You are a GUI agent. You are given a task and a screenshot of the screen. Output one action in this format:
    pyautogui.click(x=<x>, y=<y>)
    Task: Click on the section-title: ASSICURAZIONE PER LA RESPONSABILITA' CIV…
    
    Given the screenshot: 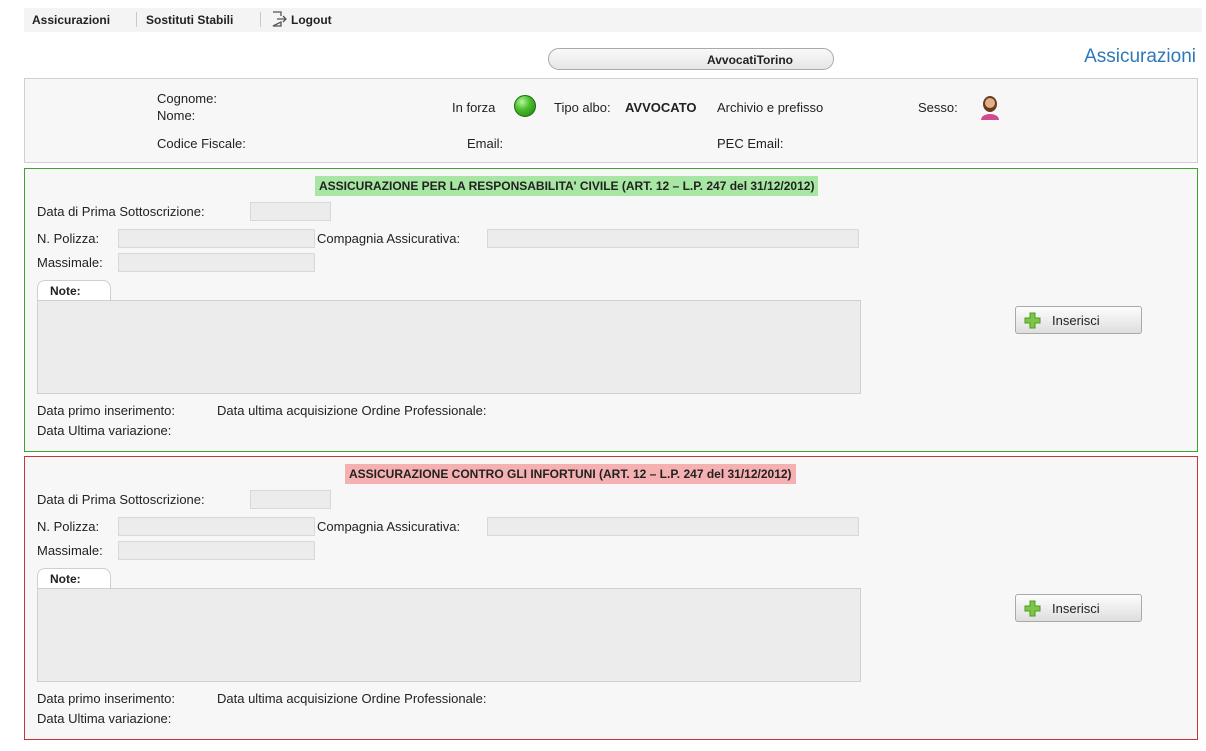 What is the action you would take?
    pyautogui.click(x=567, y=186)
    